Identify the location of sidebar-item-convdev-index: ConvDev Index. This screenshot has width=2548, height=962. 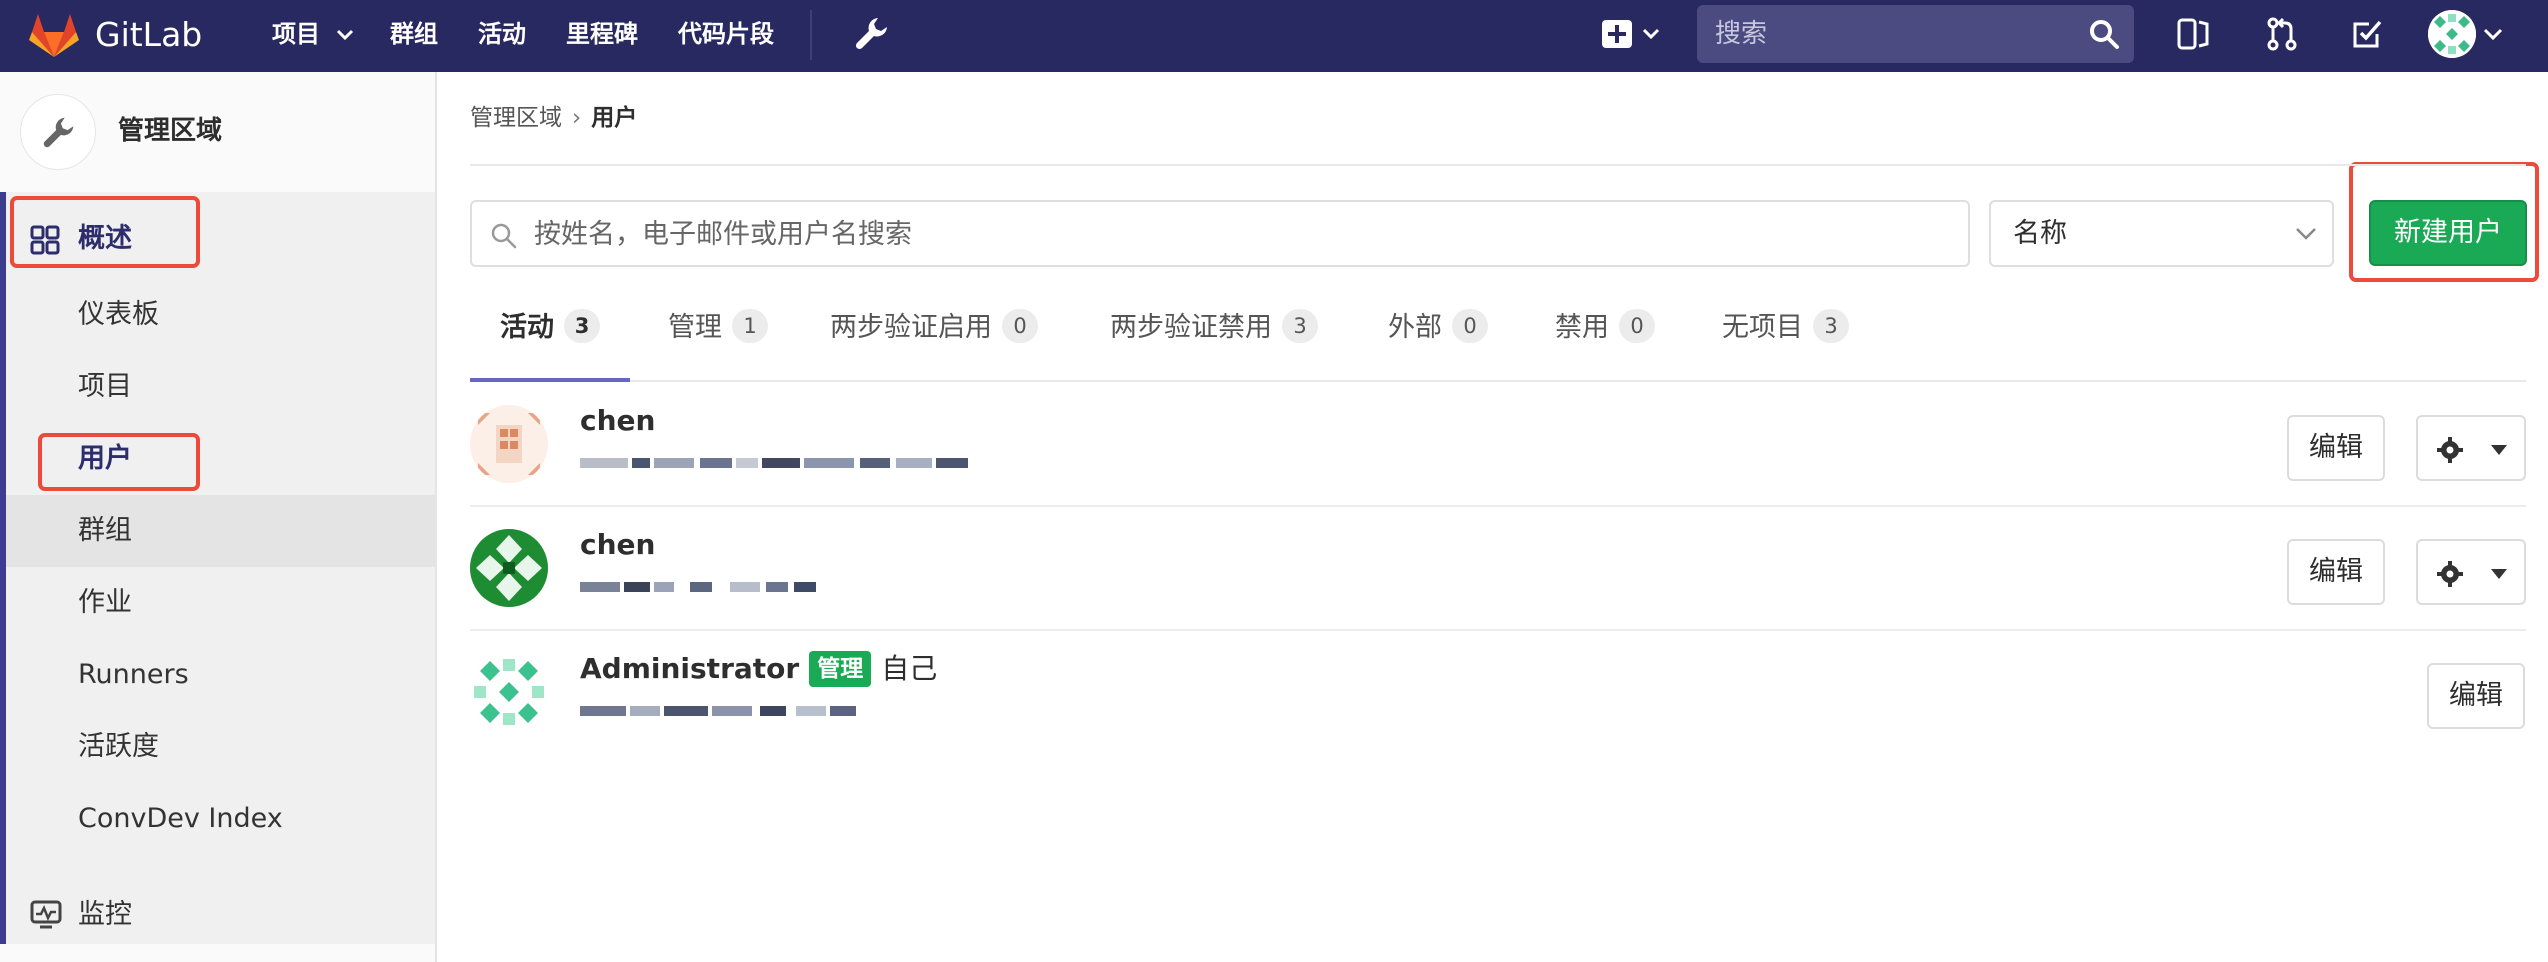
(180, 819).